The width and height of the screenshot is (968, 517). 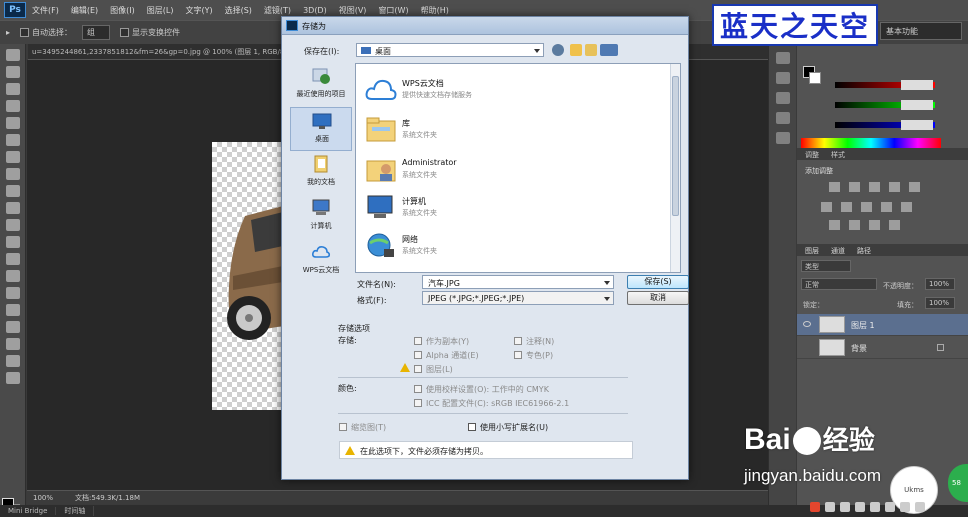 What do you see at coordinates (609, 50) in the screenshot?
I see `view-menu-icon` at bounding box center [609, 50].